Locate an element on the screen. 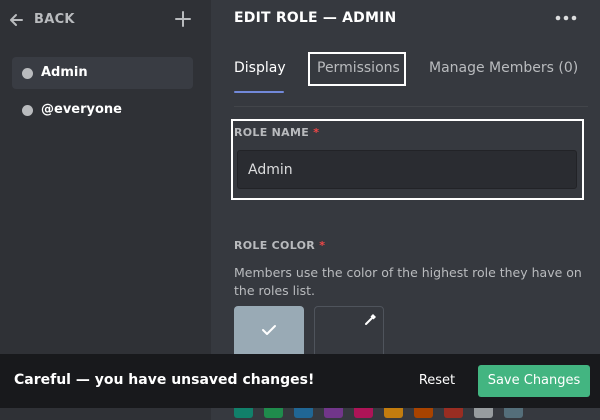 The width and height of the screenshot is (600, 420). role-item-everyone: @everyone is located at coordinates (102, 110).